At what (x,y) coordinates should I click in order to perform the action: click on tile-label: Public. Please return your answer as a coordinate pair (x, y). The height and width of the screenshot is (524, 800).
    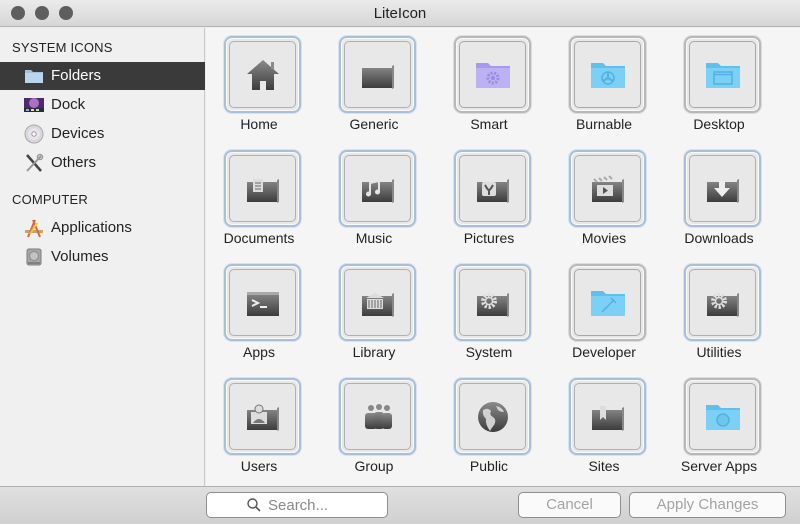
    Looking at the image, I should click on (489, 466).